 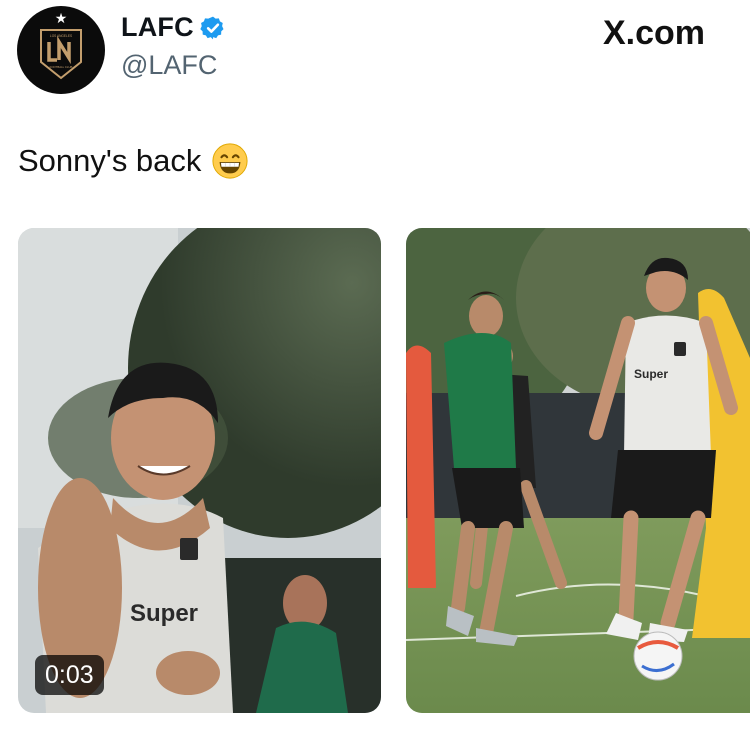 I want to click on site-label: X.com, so click(x=654, y=33).